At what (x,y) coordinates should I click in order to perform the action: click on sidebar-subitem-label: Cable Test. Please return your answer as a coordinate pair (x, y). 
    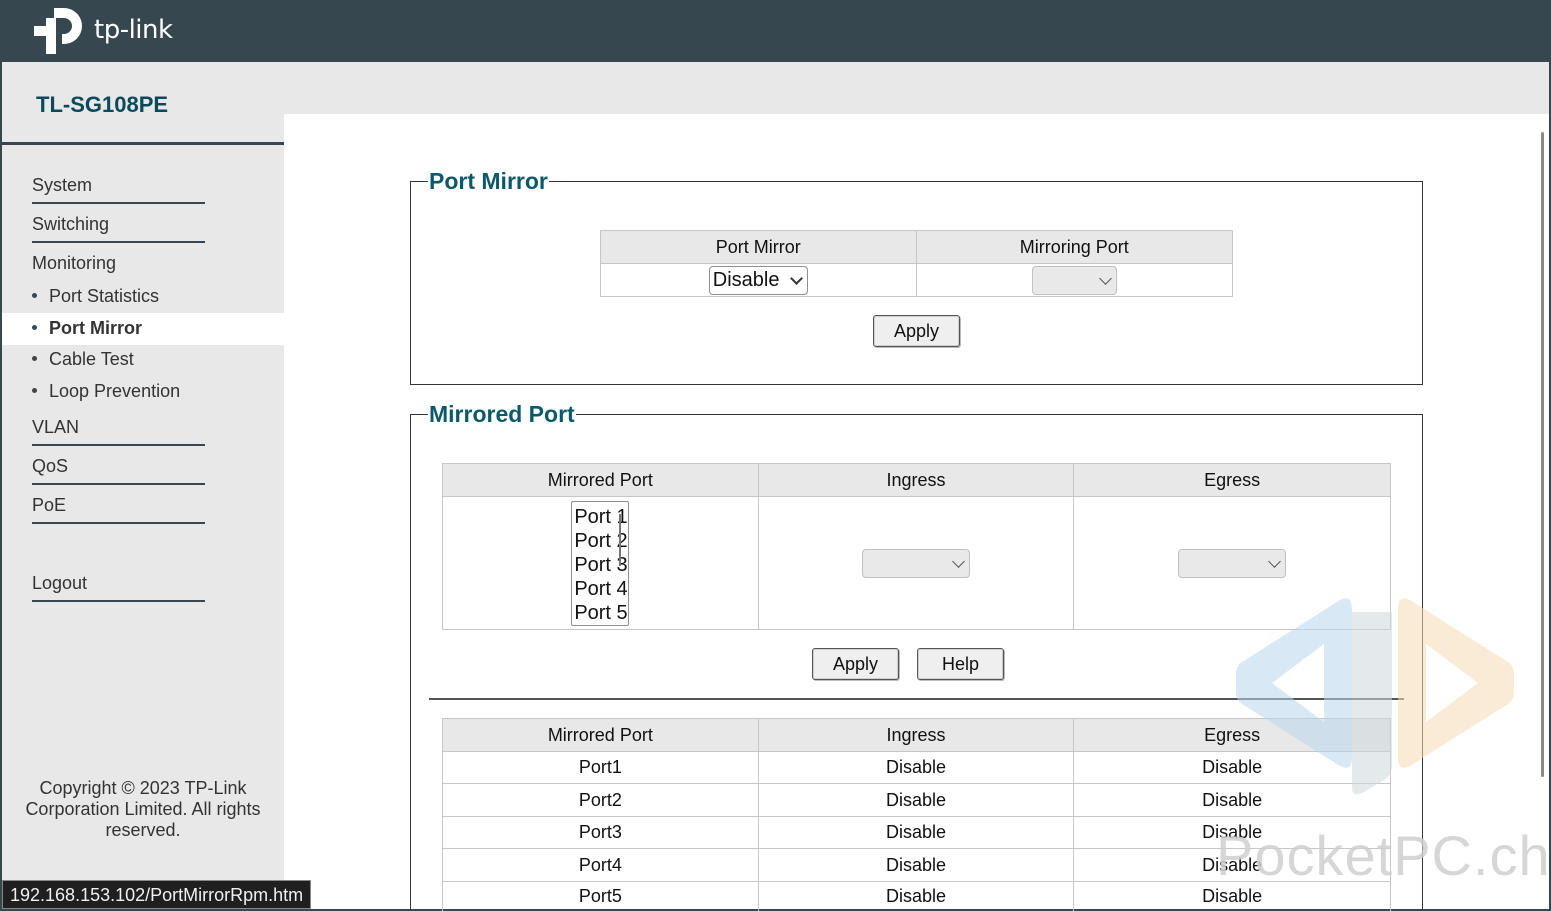
    Looking at the image, I should click on (91, 359).